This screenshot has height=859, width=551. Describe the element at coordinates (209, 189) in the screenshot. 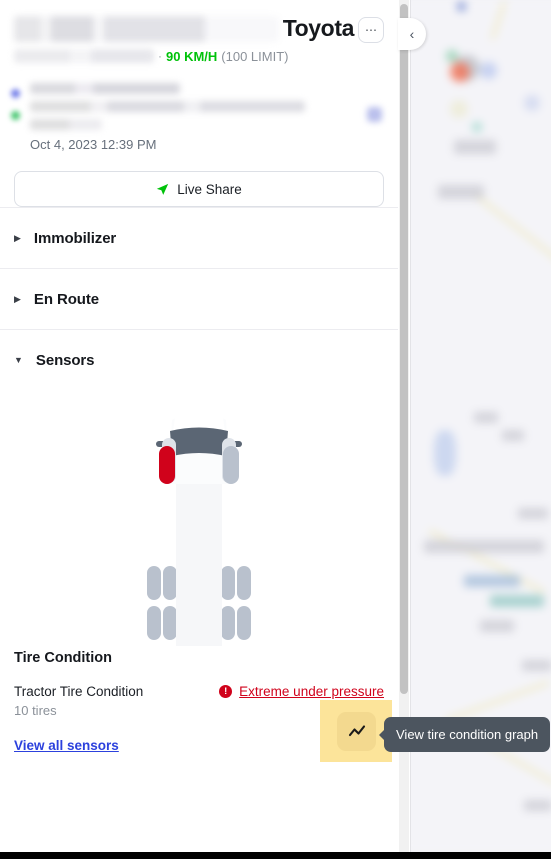

I see `live-share-label: Live Share` at that location.